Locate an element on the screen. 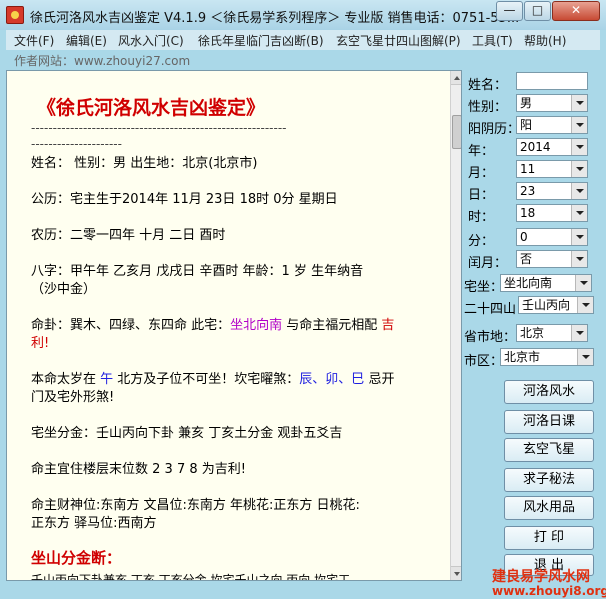  scroll-up-button is located at coordinates (456, 78).